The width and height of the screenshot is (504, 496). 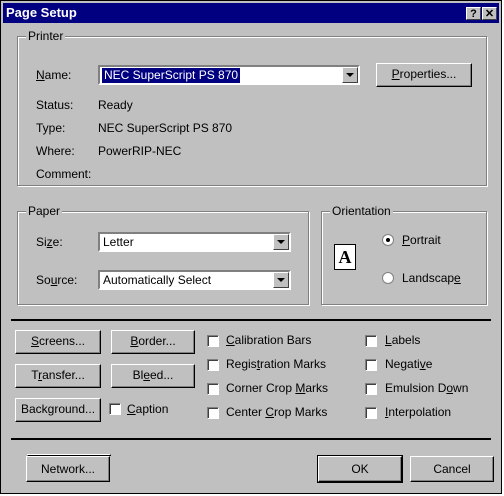 I want to click on status-value: Ready, so click(x=115, y=105).